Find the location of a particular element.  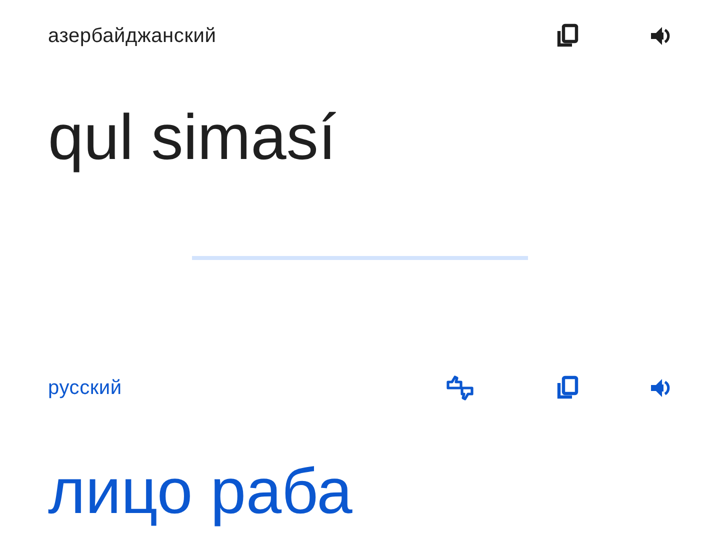

language-label: азербайджанский is located at coordinates (132, 36).